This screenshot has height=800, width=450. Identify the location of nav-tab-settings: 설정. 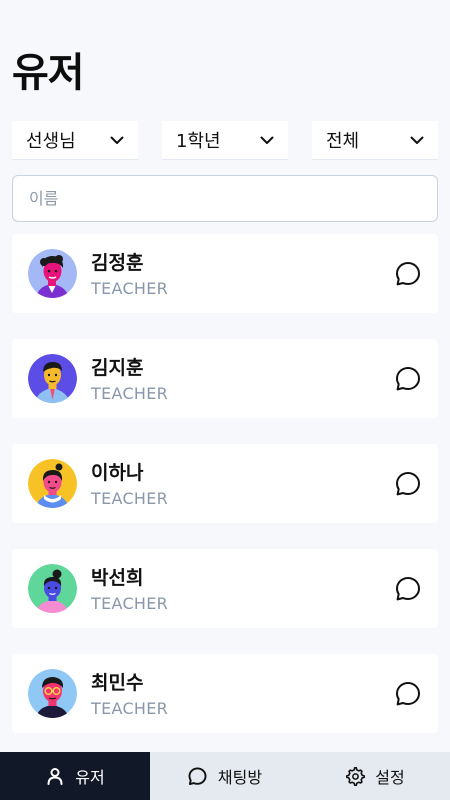
(375, 776).